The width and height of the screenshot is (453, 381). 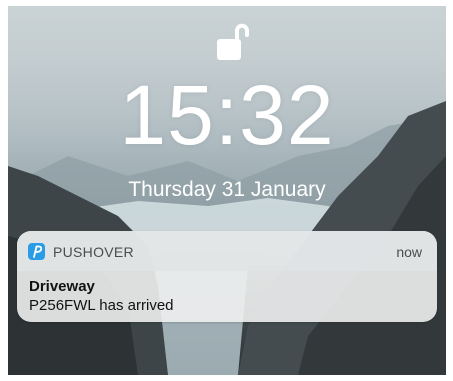 What do you see at coordinates (409, 252) in the screenshot?
I see `notification-timestamp: now` at bounding box center [409, 252].